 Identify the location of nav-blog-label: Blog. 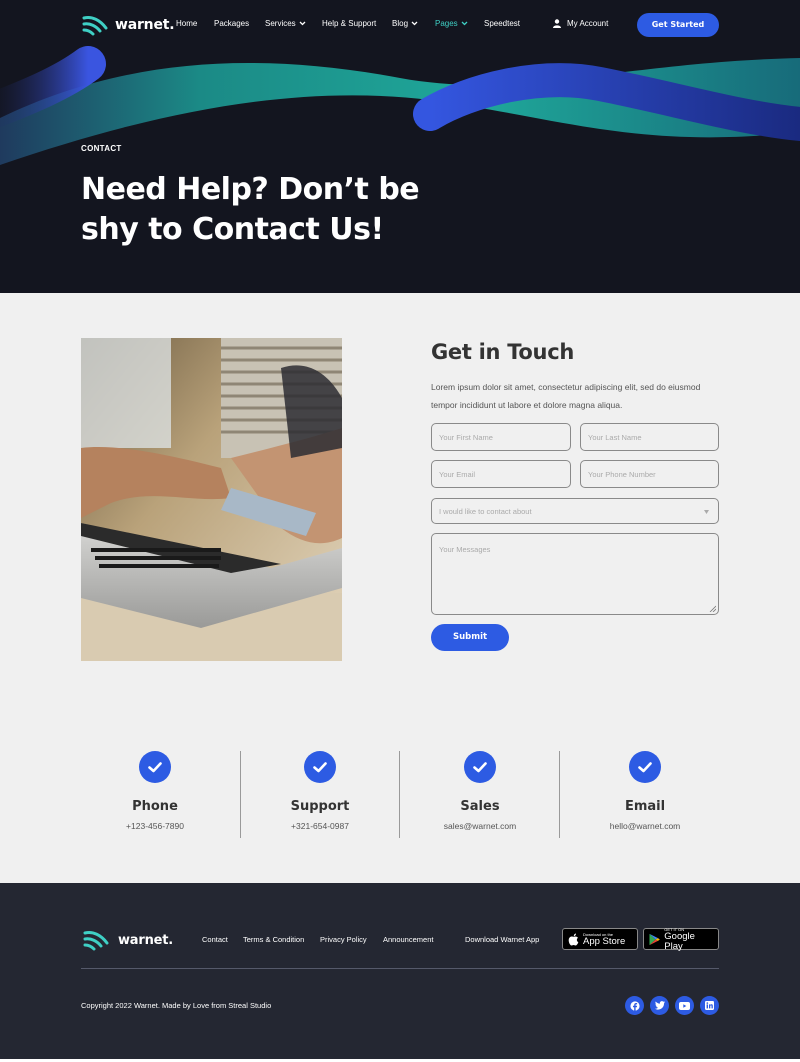
(400, 23).